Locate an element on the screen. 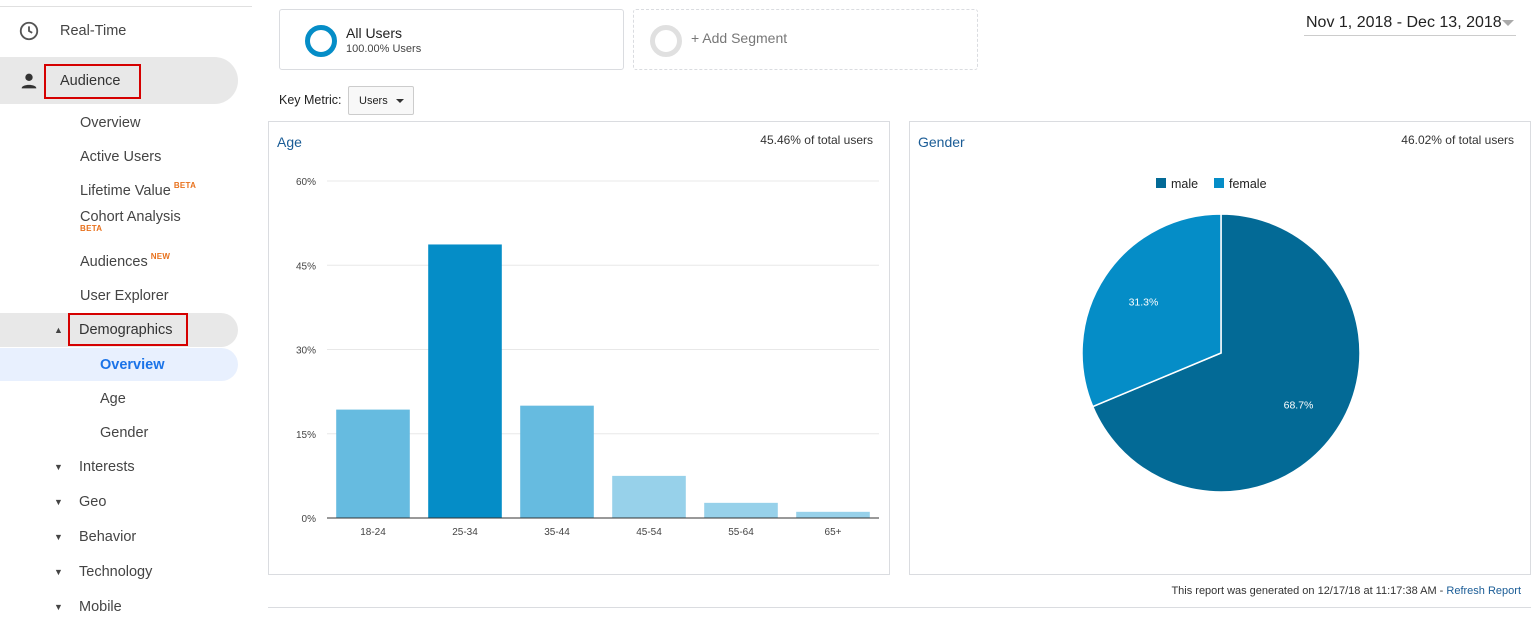 The height and width of the screenshot is (623, 1539). segment-ring-icon is located at coordinates (321, 41).